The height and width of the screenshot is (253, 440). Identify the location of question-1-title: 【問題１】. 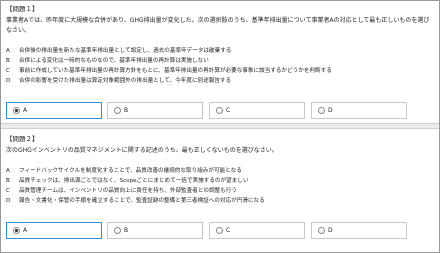
(22, 9).